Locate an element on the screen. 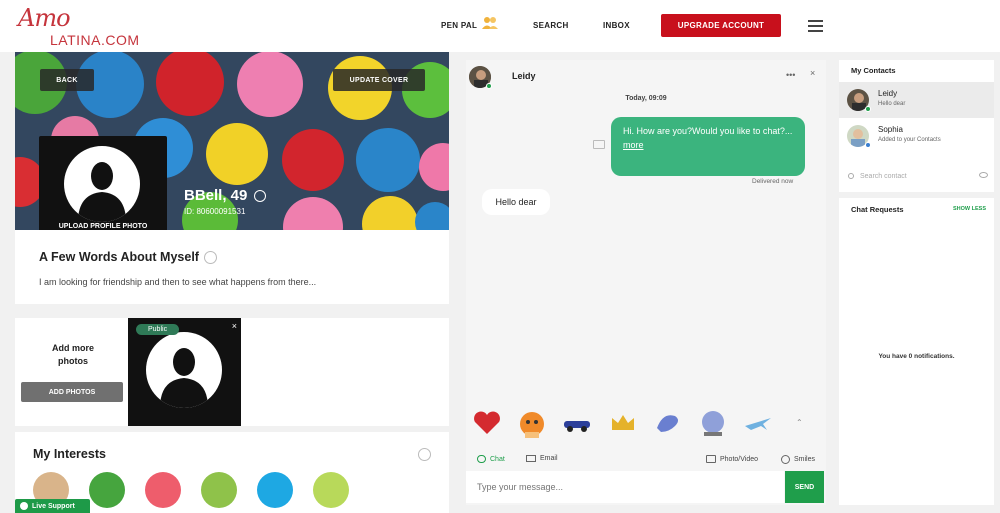 The image size is (1000, 513). tab-smiles-label: Smiles is located at coordinates (805, 459).